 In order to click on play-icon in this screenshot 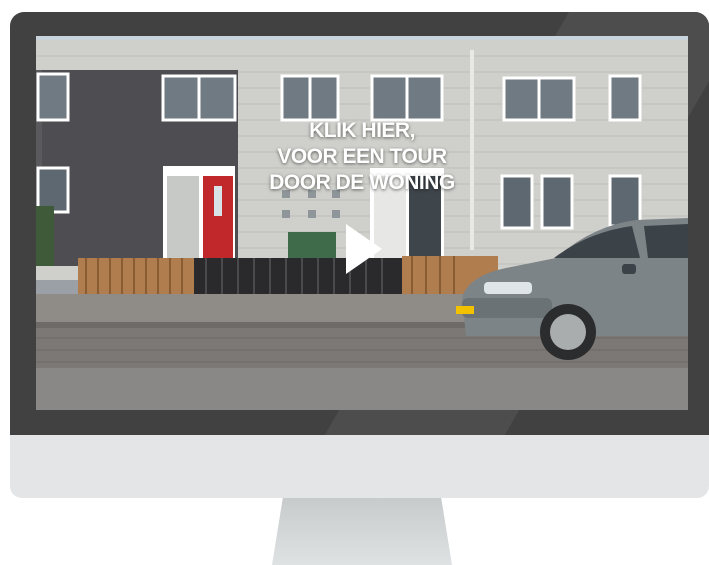, I will do `click(364, 249)`.